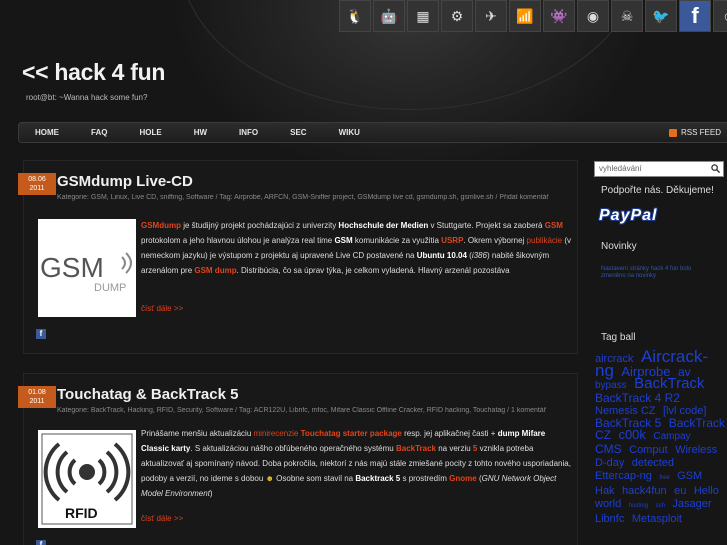 The height and width of the screenshot is (545, 727). I want to click on tag-link: Hak, so click(605, 491).